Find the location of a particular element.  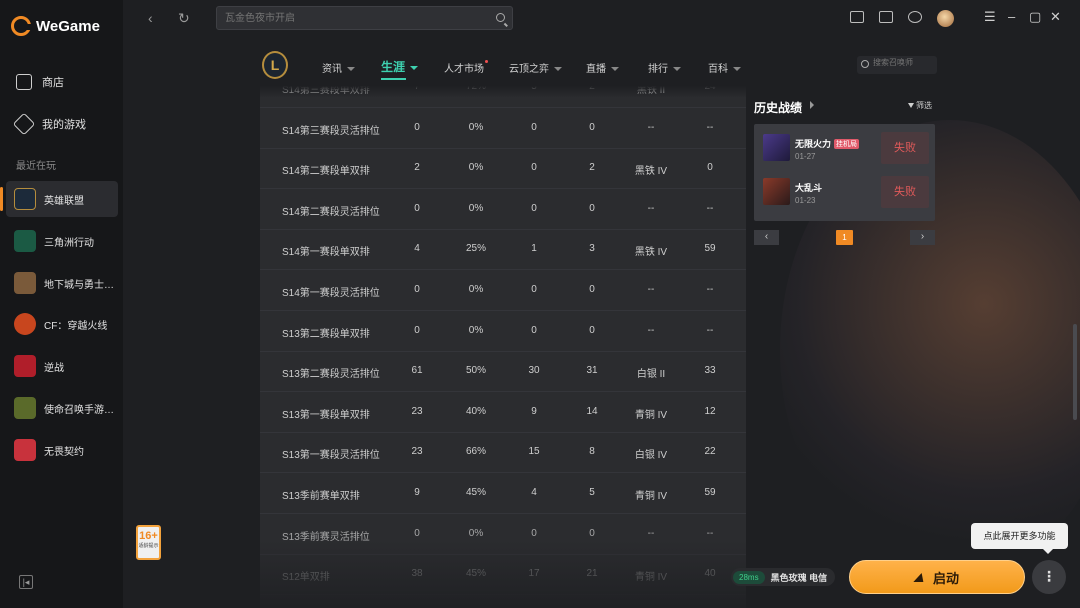

prev-page-button: ‹ is located at coordinates (766, 237).